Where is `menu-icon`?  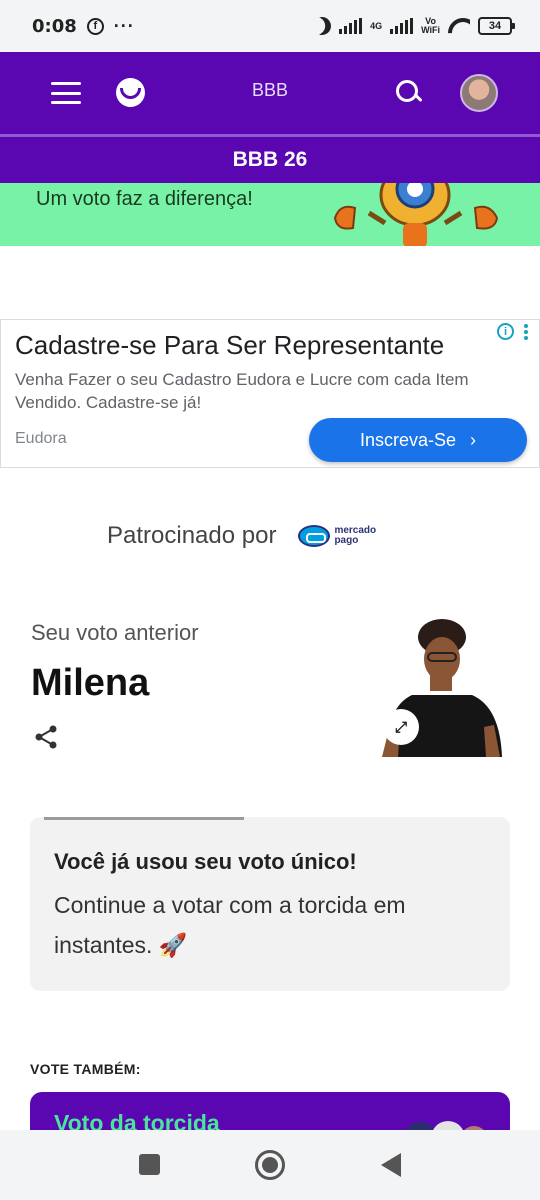
menu-icon is located at coordinates (66, 93).